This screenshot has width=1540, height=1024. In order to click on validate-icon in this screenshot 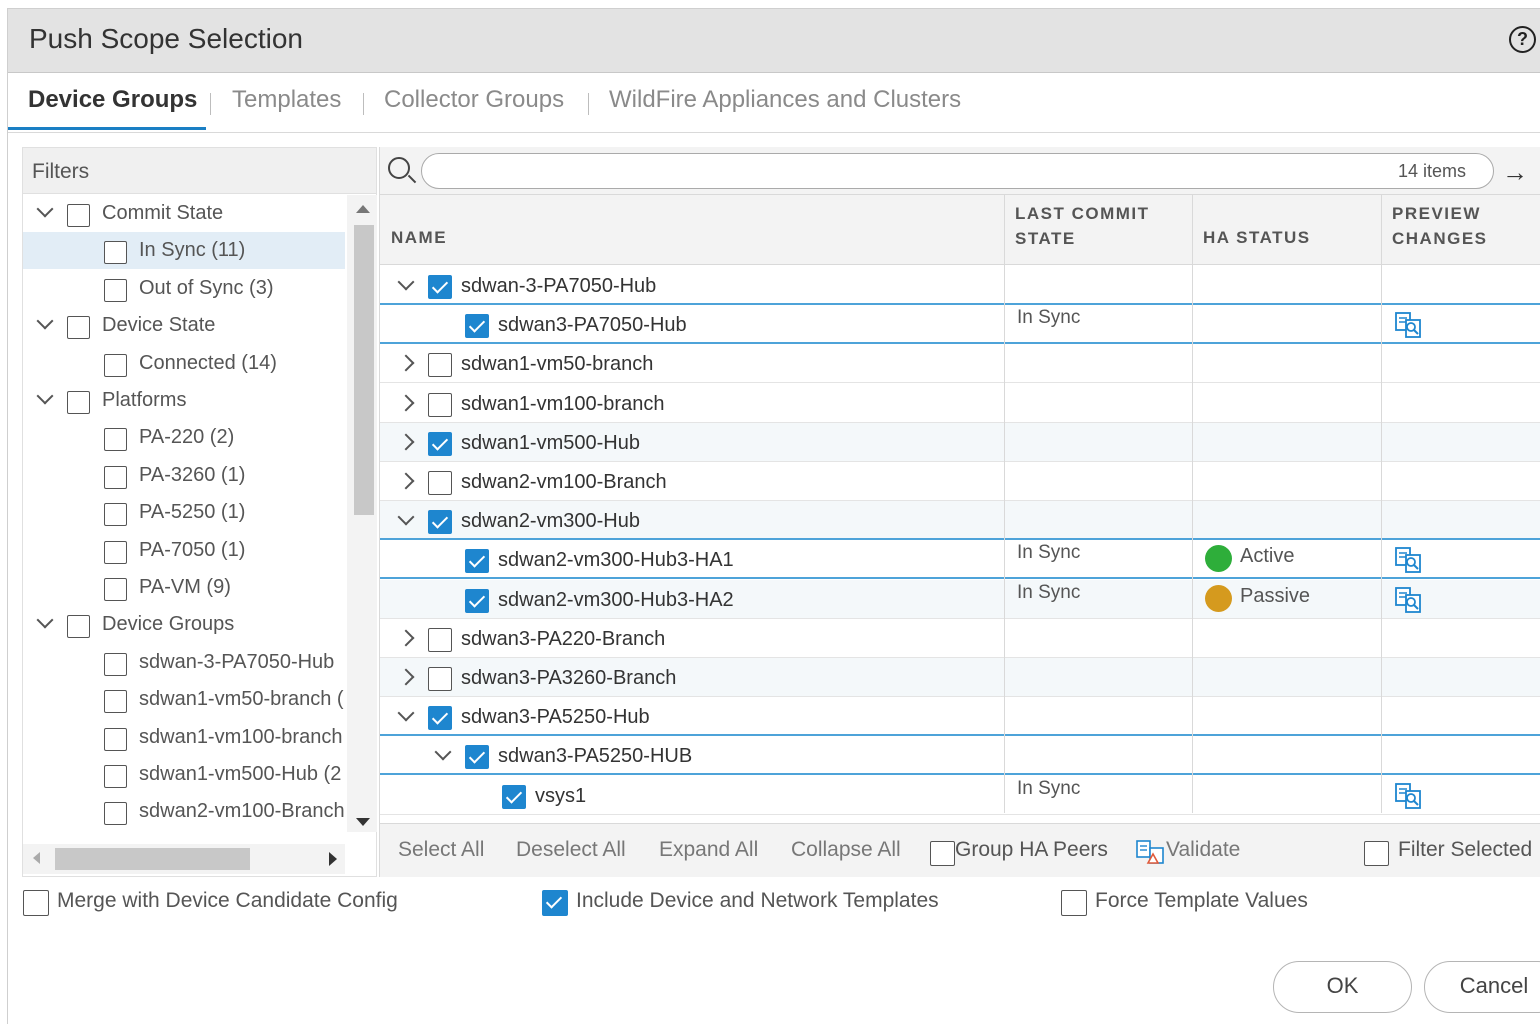, I will do `click(1150, 852)`.